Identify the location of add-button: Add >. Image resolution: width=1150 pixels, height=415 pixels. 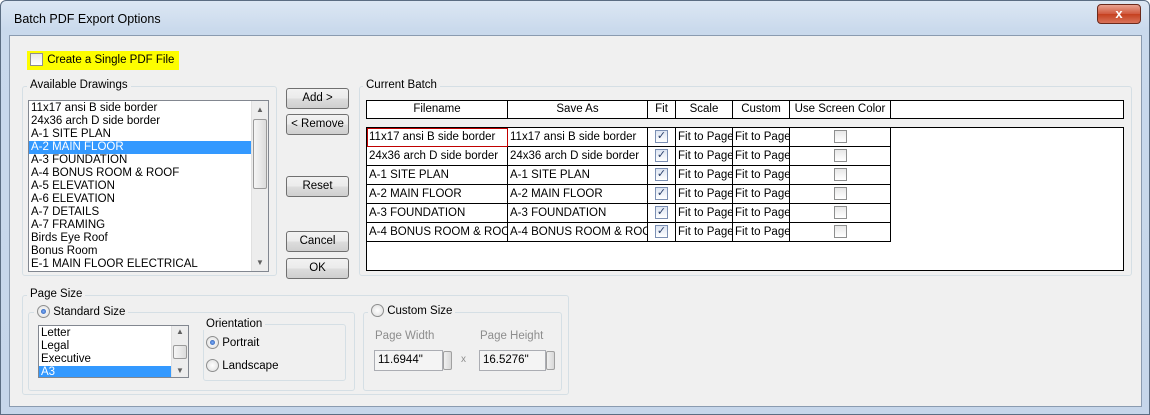
(317, 98).